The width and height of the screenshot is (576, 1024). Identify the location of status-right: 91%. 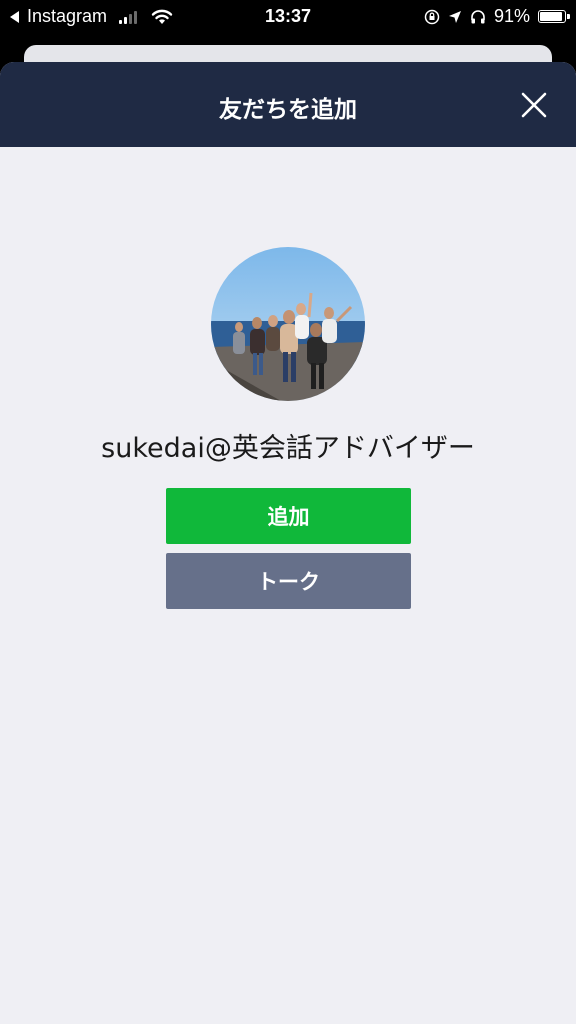
(497, 16).